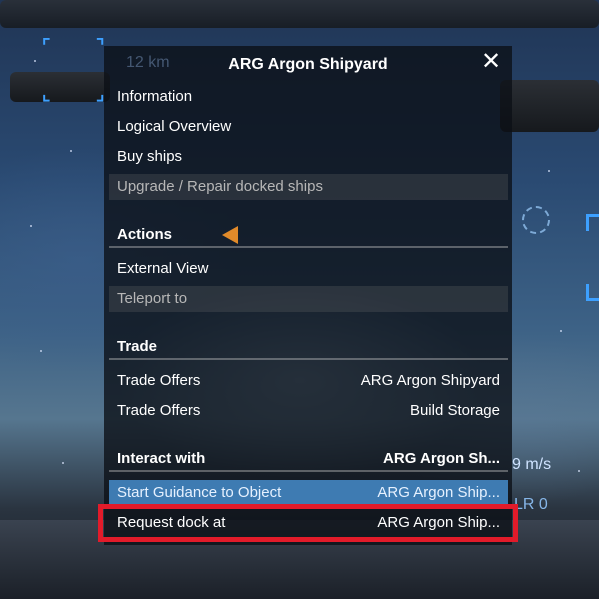 The image size is (599, 599). What do you see at coordinates (308, 157) in the screenshot?
I see `menu-item-buy-ships: Buy ships` at bounding box center [308, 157].